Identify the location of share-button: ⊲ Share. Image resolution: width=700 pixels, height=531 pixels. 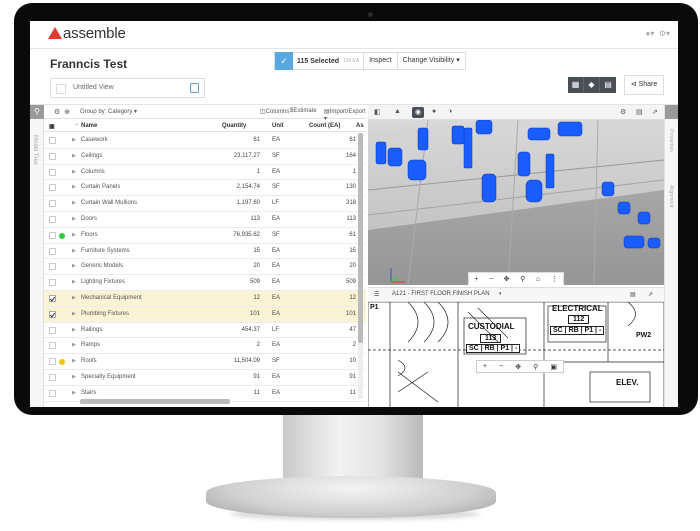
(644, 85).